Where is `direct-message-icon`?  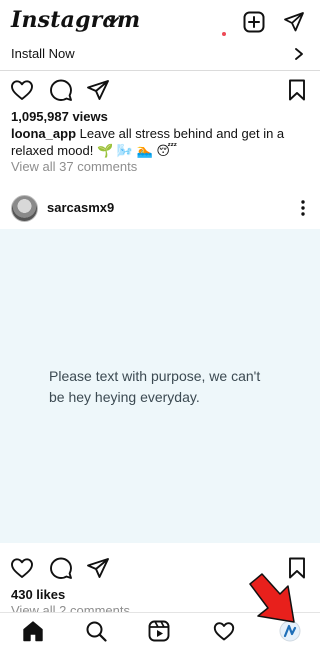 direct-message-icon is located at coordinates (294, 22).